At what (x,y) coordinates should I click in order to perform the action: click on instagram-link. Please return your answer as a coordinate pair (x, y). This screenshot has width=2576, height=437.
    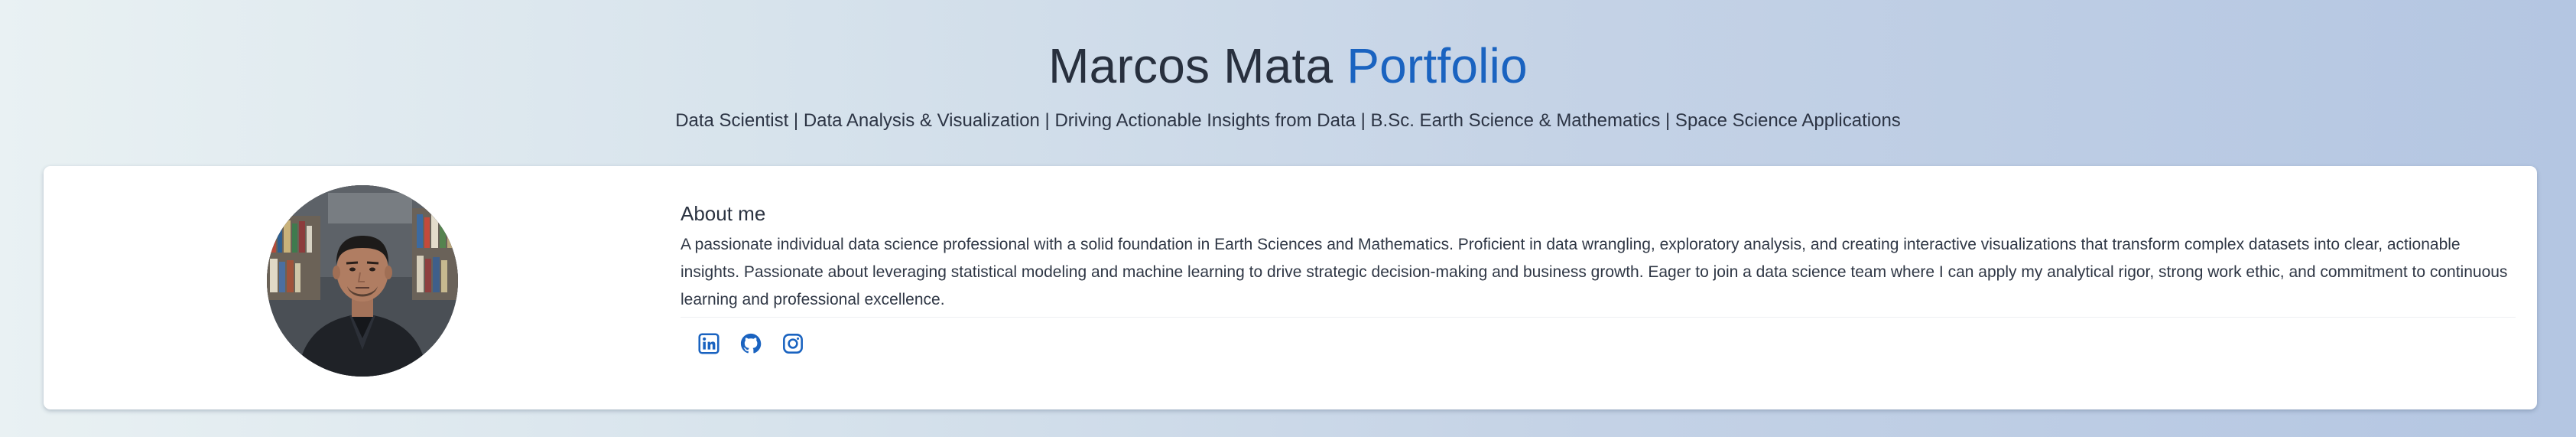
    Looking at the image, I should click on (793, 344).